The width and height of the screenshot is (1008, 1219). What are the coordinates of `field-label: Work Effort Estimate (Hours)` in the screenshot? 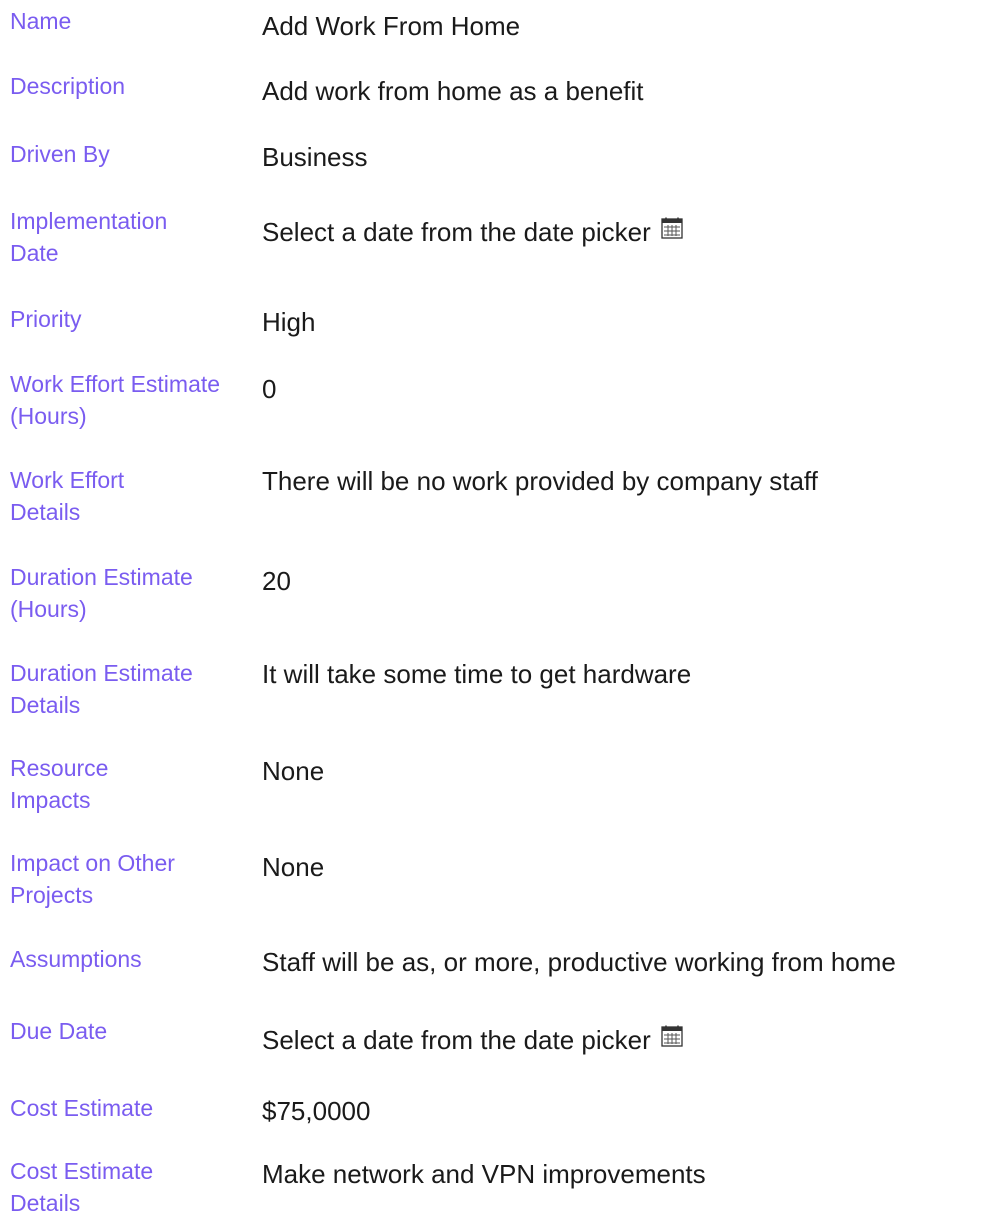 It's located at (115, 400).